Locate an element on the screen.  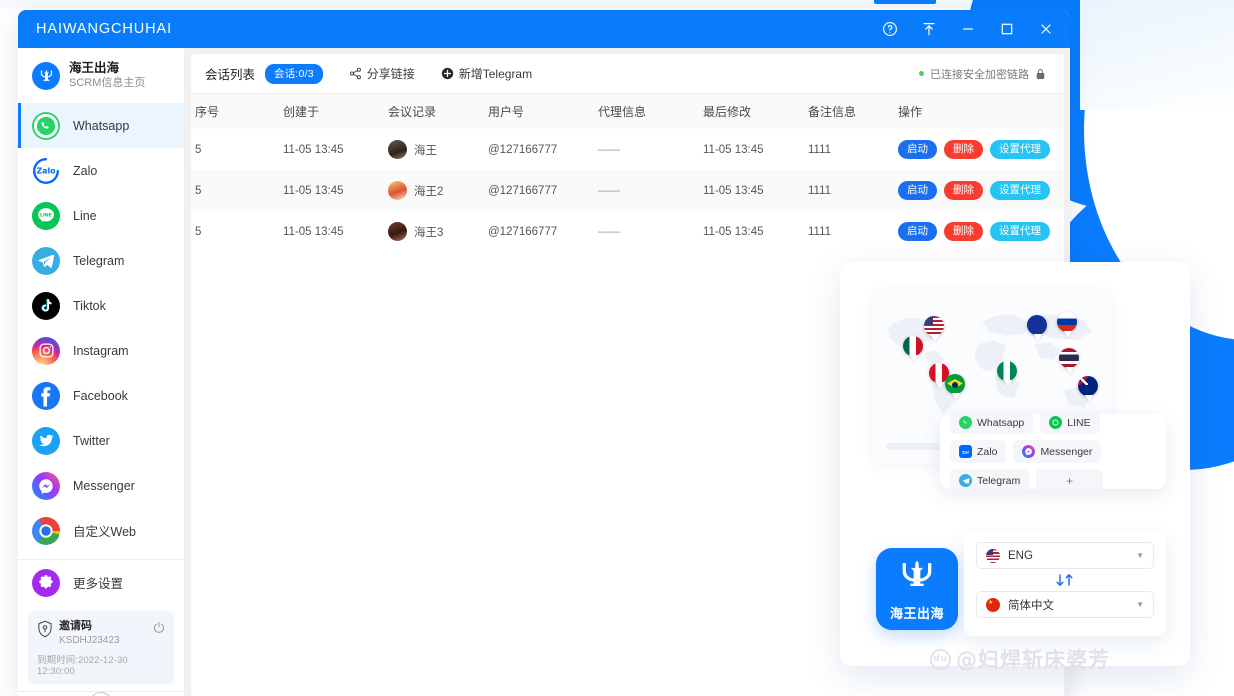
svg-text: Zal is located at coordinates (965, 451).